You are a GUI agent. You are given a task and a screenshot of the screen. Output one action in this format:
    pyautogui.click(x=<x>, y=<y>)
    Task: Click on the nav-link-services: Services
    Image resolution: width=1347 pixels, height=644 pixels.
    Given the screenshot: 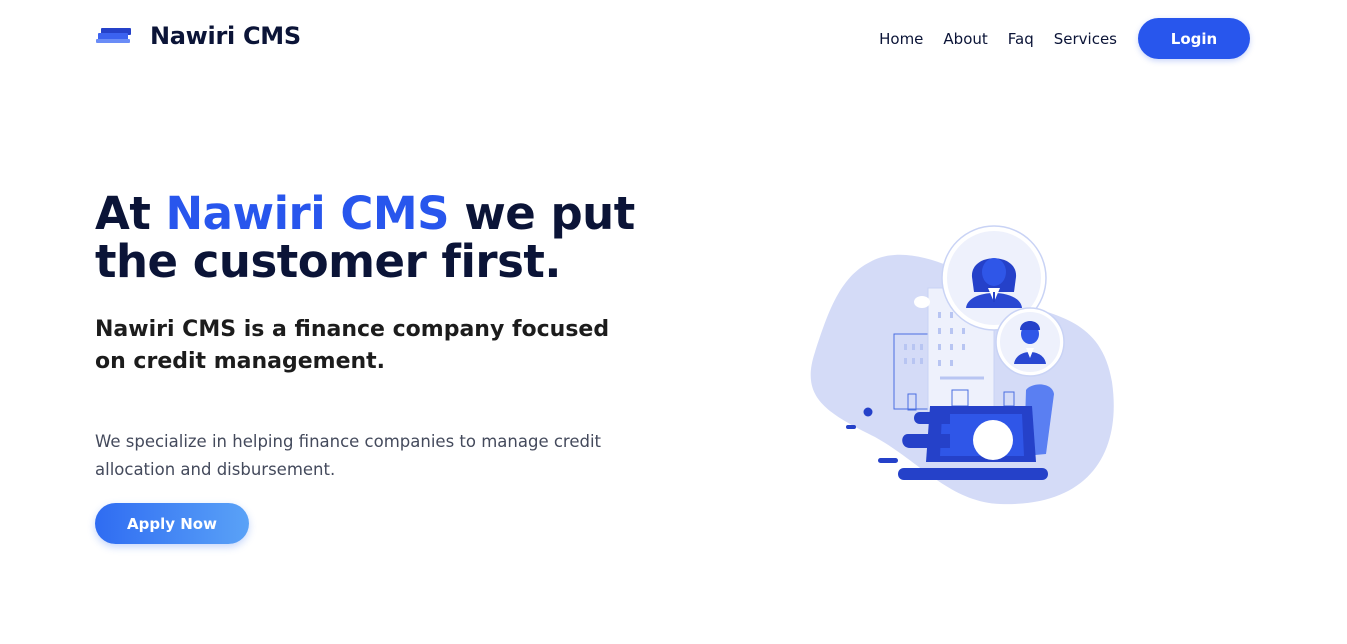 What is the action you would take?
    pyautogui.click(x=1085, y=39)
    